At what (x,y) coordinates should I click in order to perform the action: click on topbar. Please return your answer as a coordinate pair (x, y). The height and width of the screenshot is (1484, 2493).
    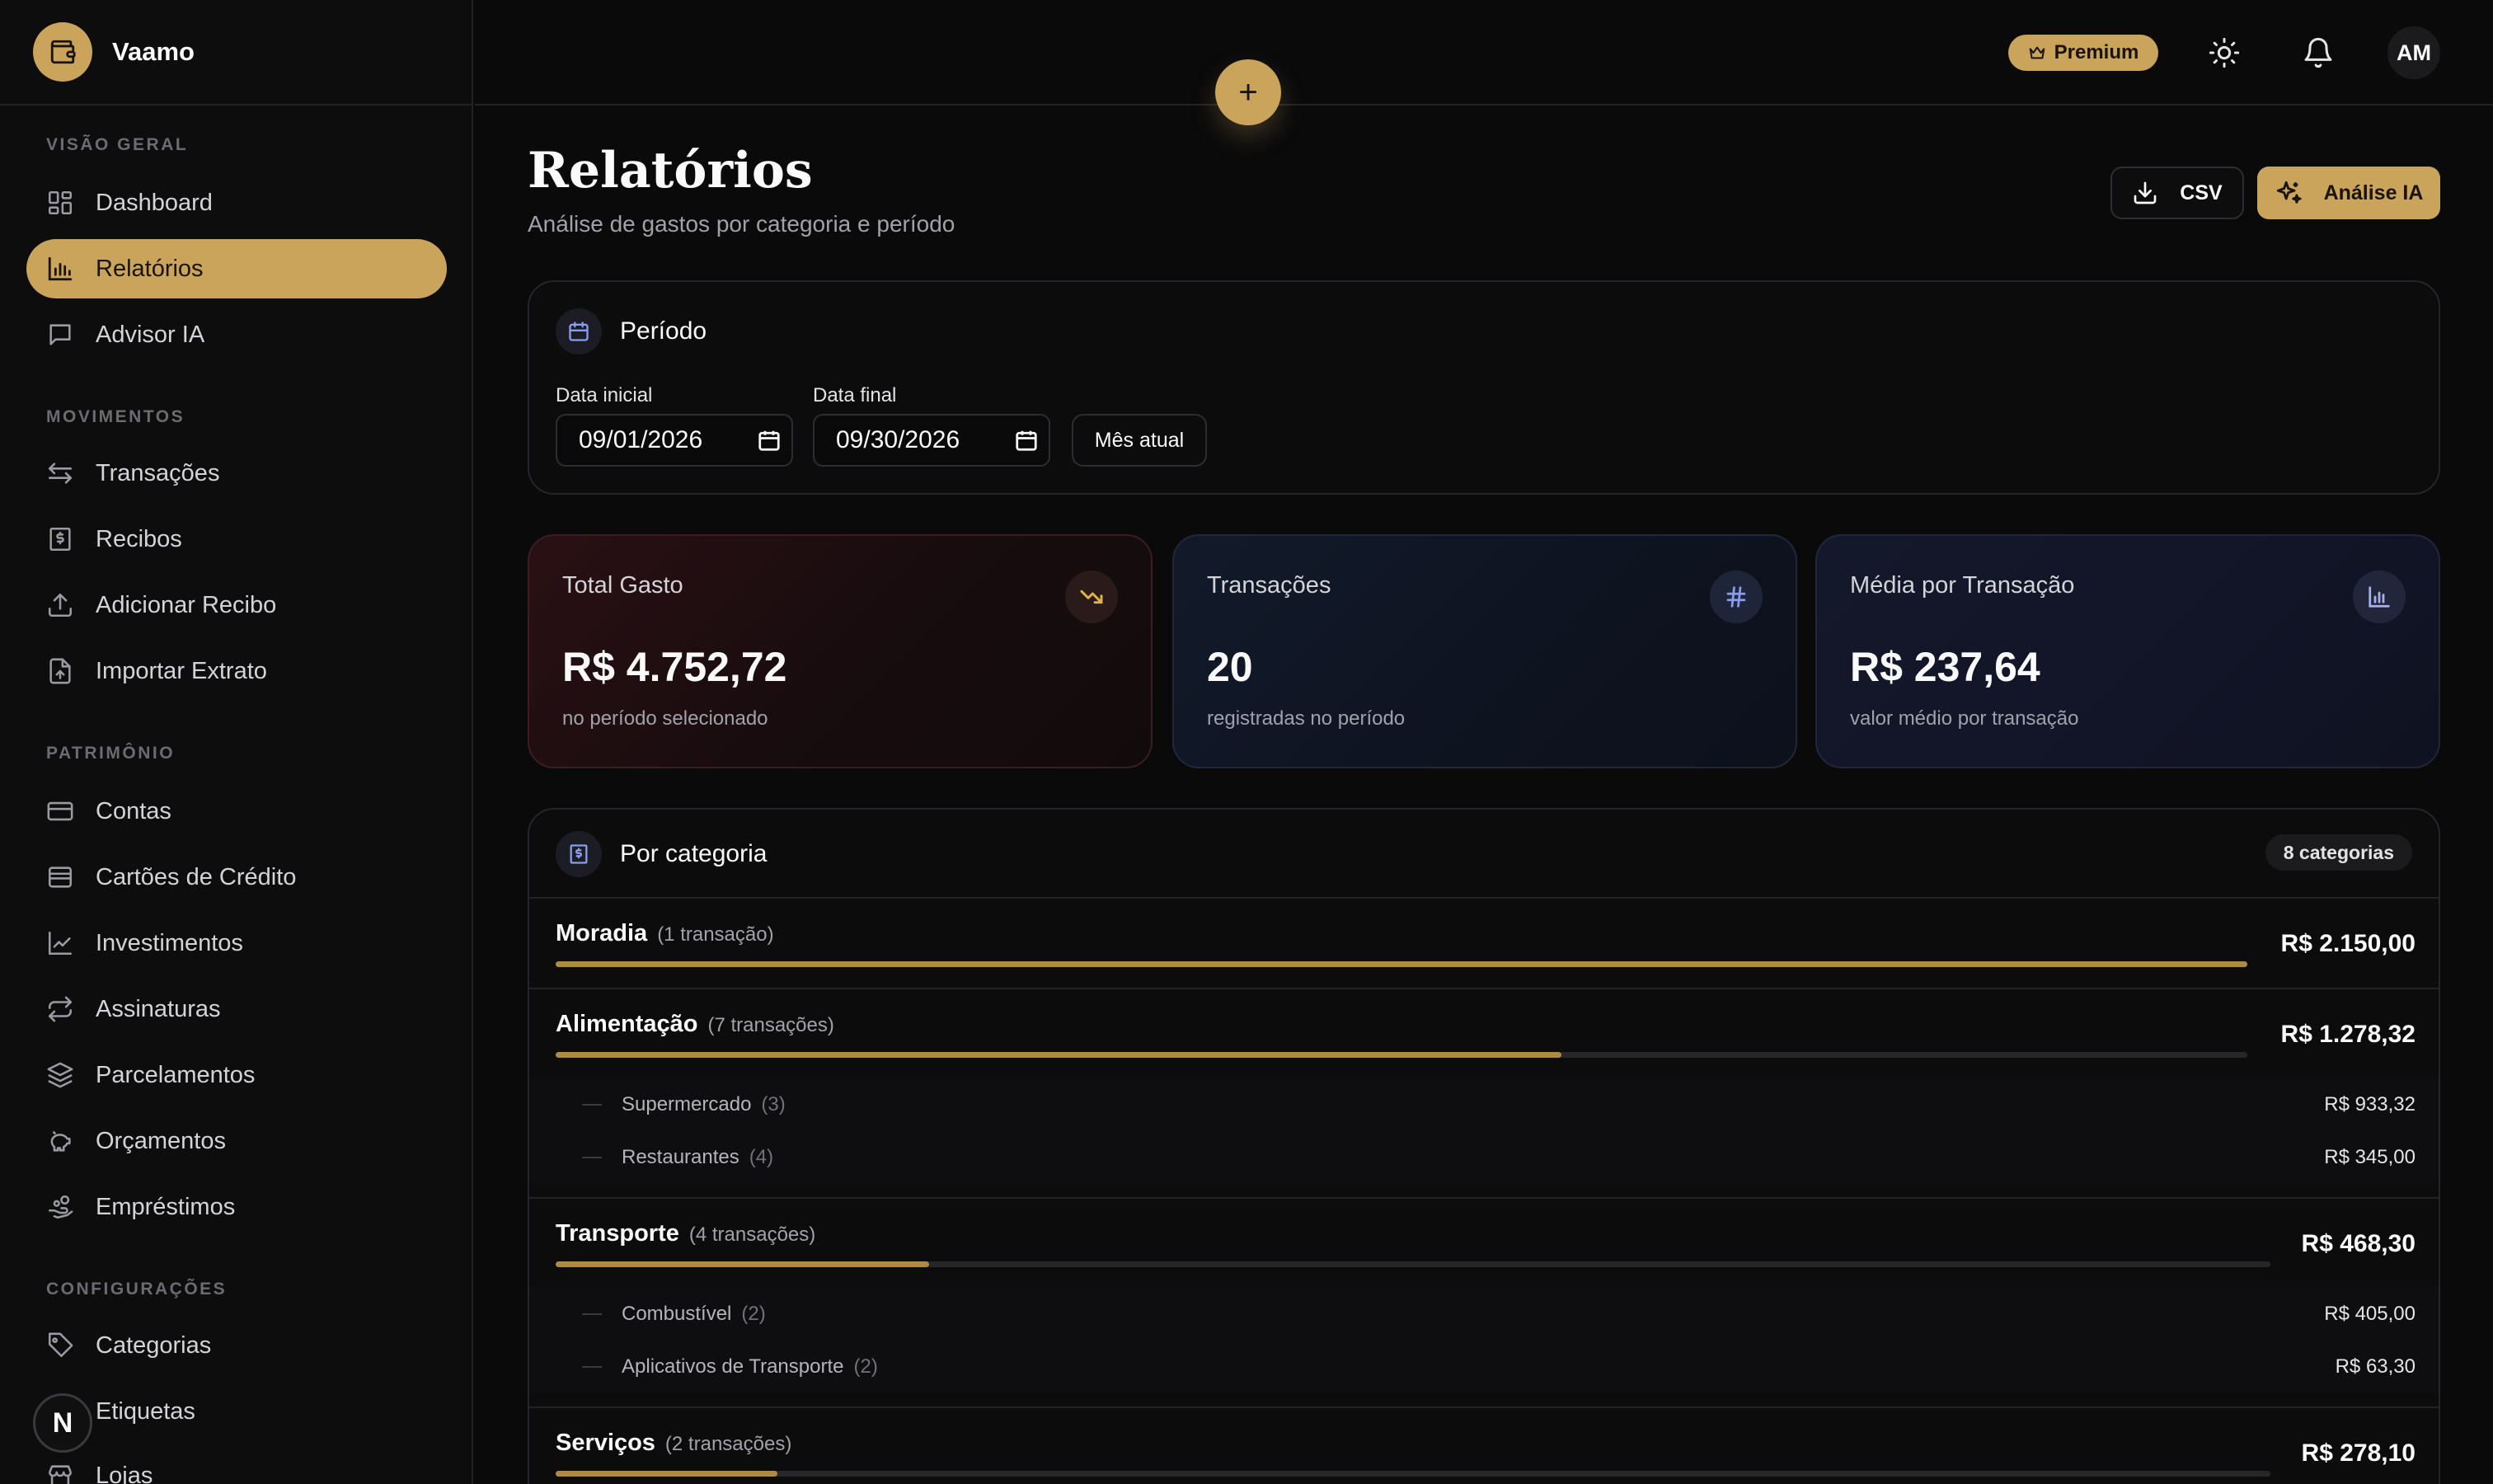
    Looking at the image, I should click on (1484, 53).